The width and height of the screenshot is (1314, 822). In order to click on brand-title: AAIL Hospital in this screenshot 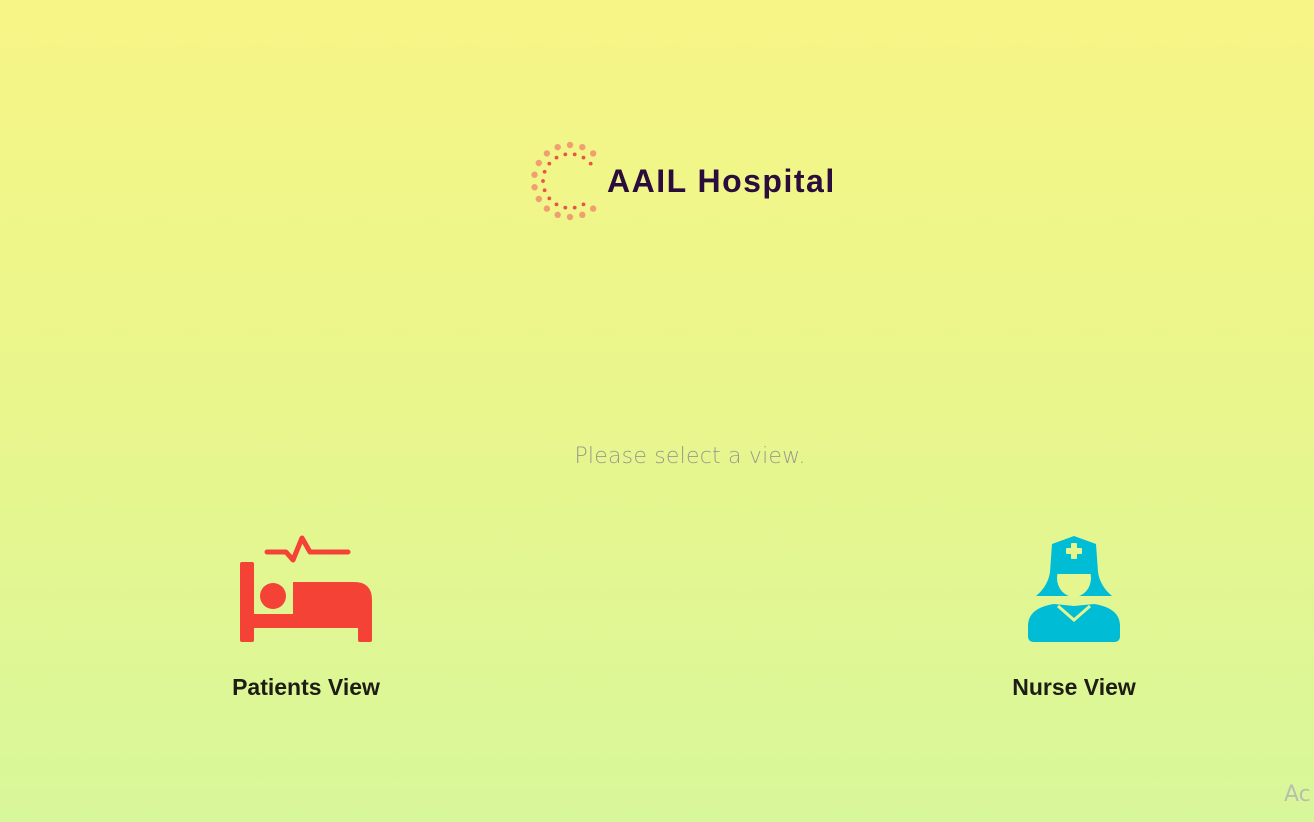, I will do `click(721, 180)`.